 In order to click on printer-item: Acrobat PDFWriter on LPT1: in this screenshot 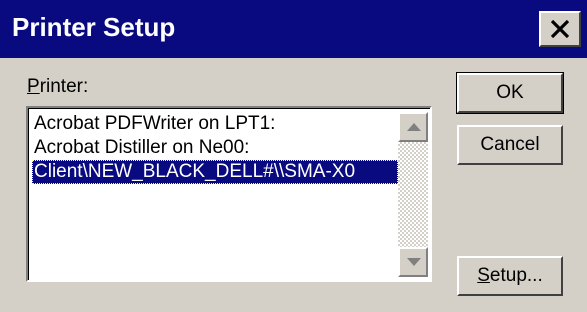, I will do `click(215, 124)`.